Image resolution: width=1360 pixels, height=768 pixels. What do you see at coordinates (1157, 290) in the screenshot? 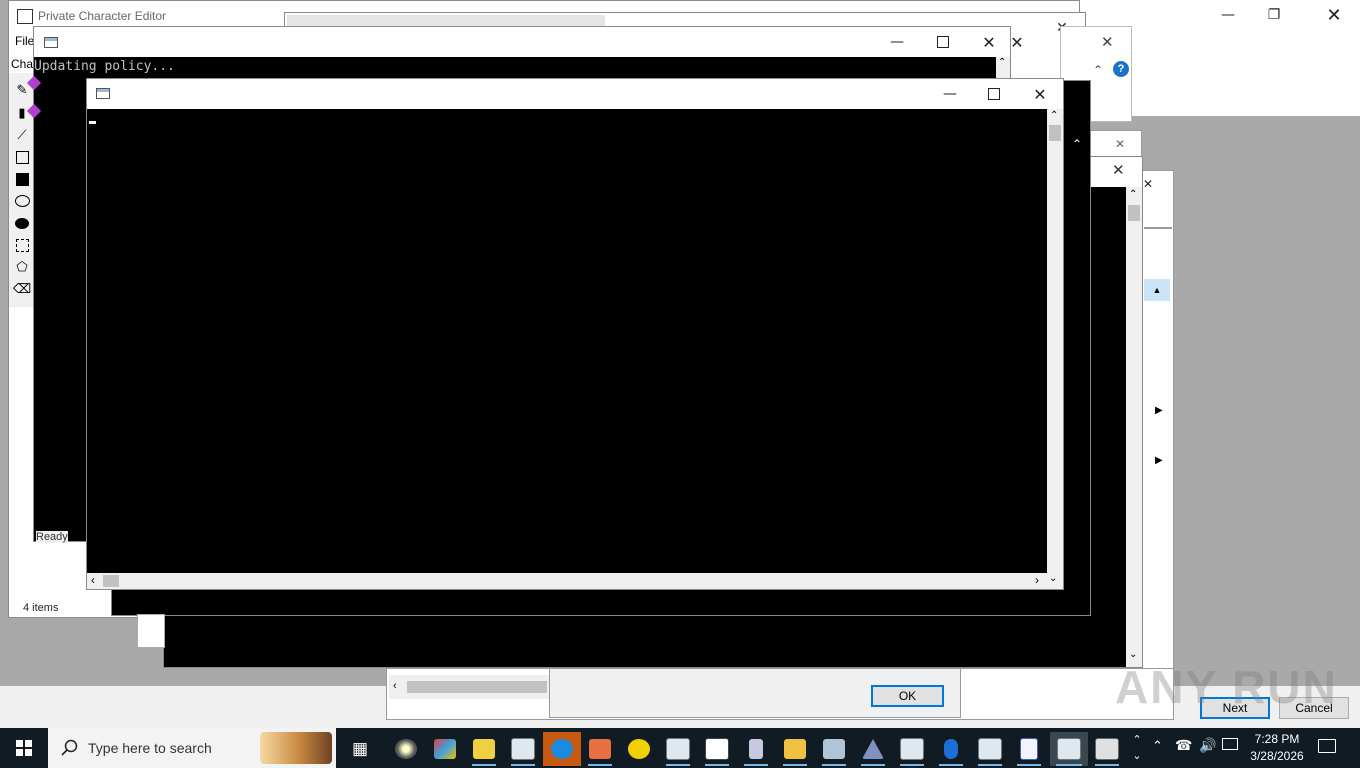
I see `scroll-up-button: ▲` at bounding box center [1157, 290].